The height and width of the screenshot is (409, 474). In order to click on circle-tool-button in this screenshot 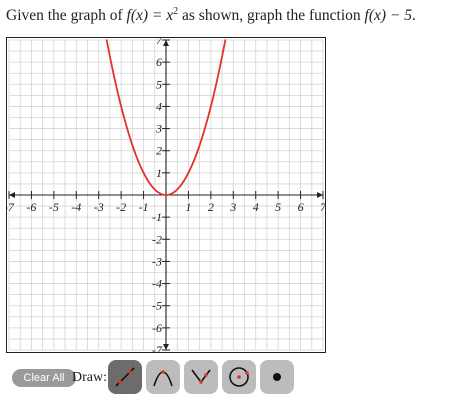, I will do `click(239, 377)`.